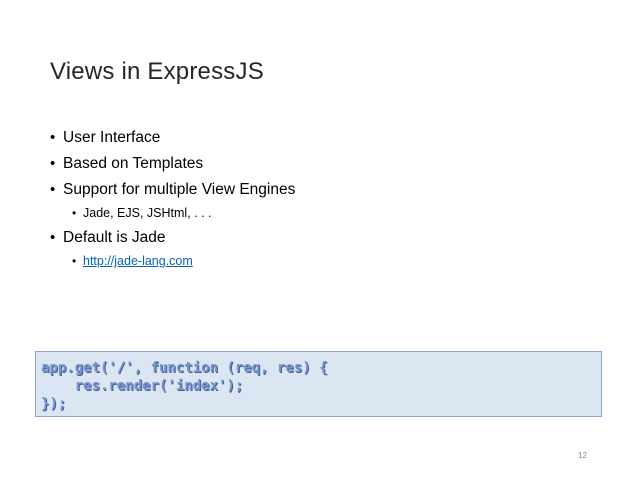 The width and height of the screenshot is (638, 478). Describe the element at coordinates (172, 138) in the screenshot. I see `bullet-user-interface: • User Interface` at that location.